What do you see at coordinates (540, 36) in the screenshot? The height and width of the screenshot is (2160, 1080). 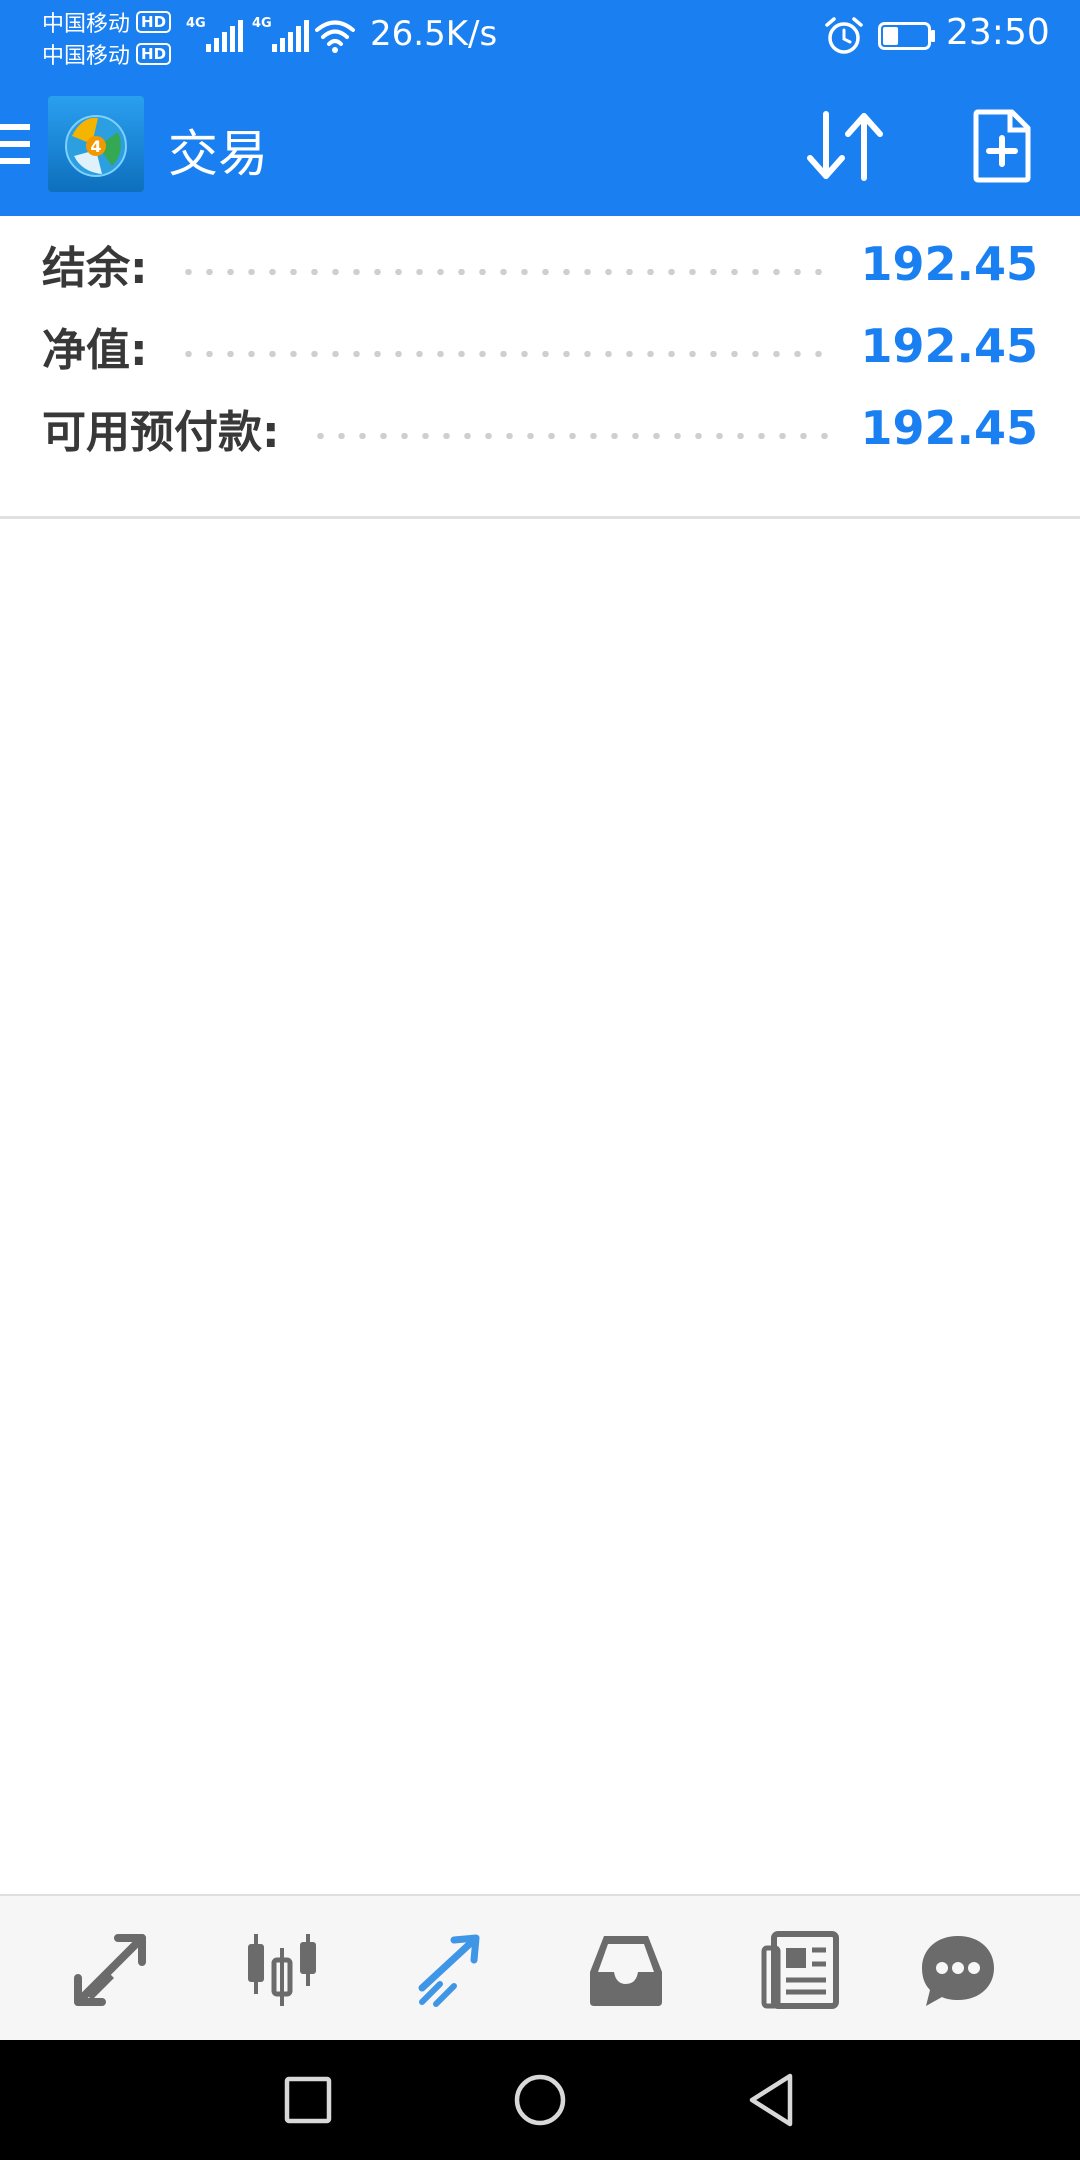 I see `status-bar: 中国移动 HD 中国移动 HD 4G 4G 26.5K/s 23:50` at bounding box center [540, 36].